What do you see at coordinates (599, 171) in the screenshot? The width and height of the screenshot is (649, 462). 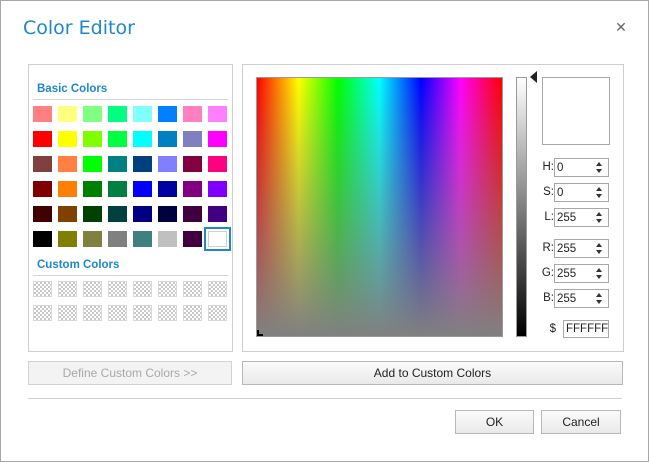 I see `h-down-icon` at bounding box center [599, 171].